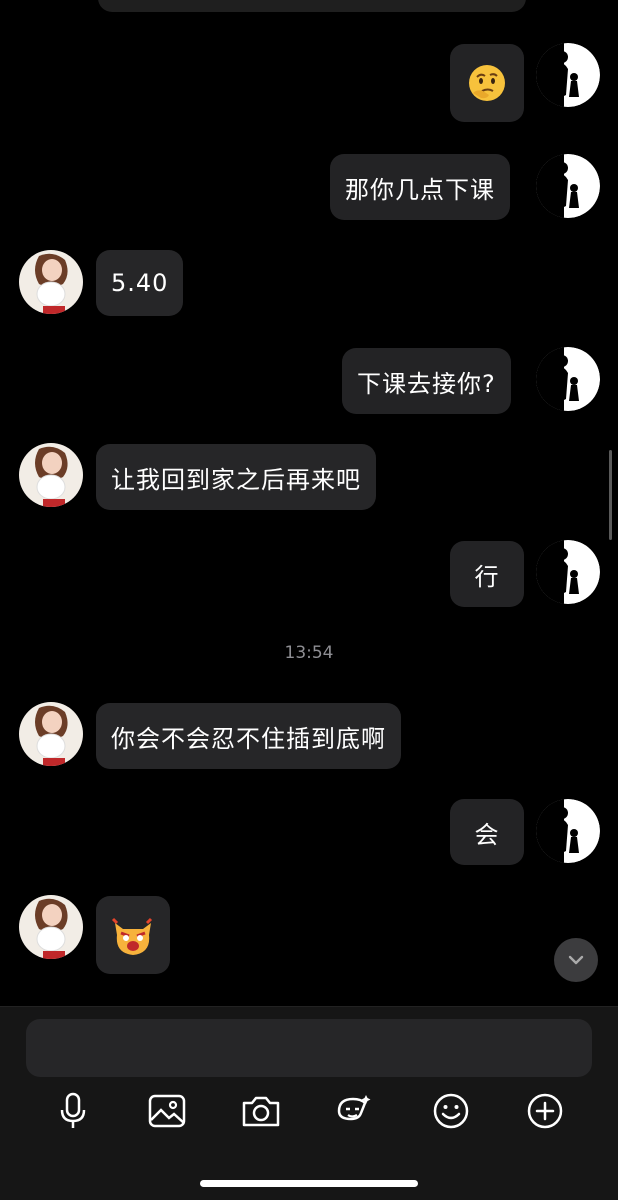  I want to click on sticker-icon, so click(354, 1108).